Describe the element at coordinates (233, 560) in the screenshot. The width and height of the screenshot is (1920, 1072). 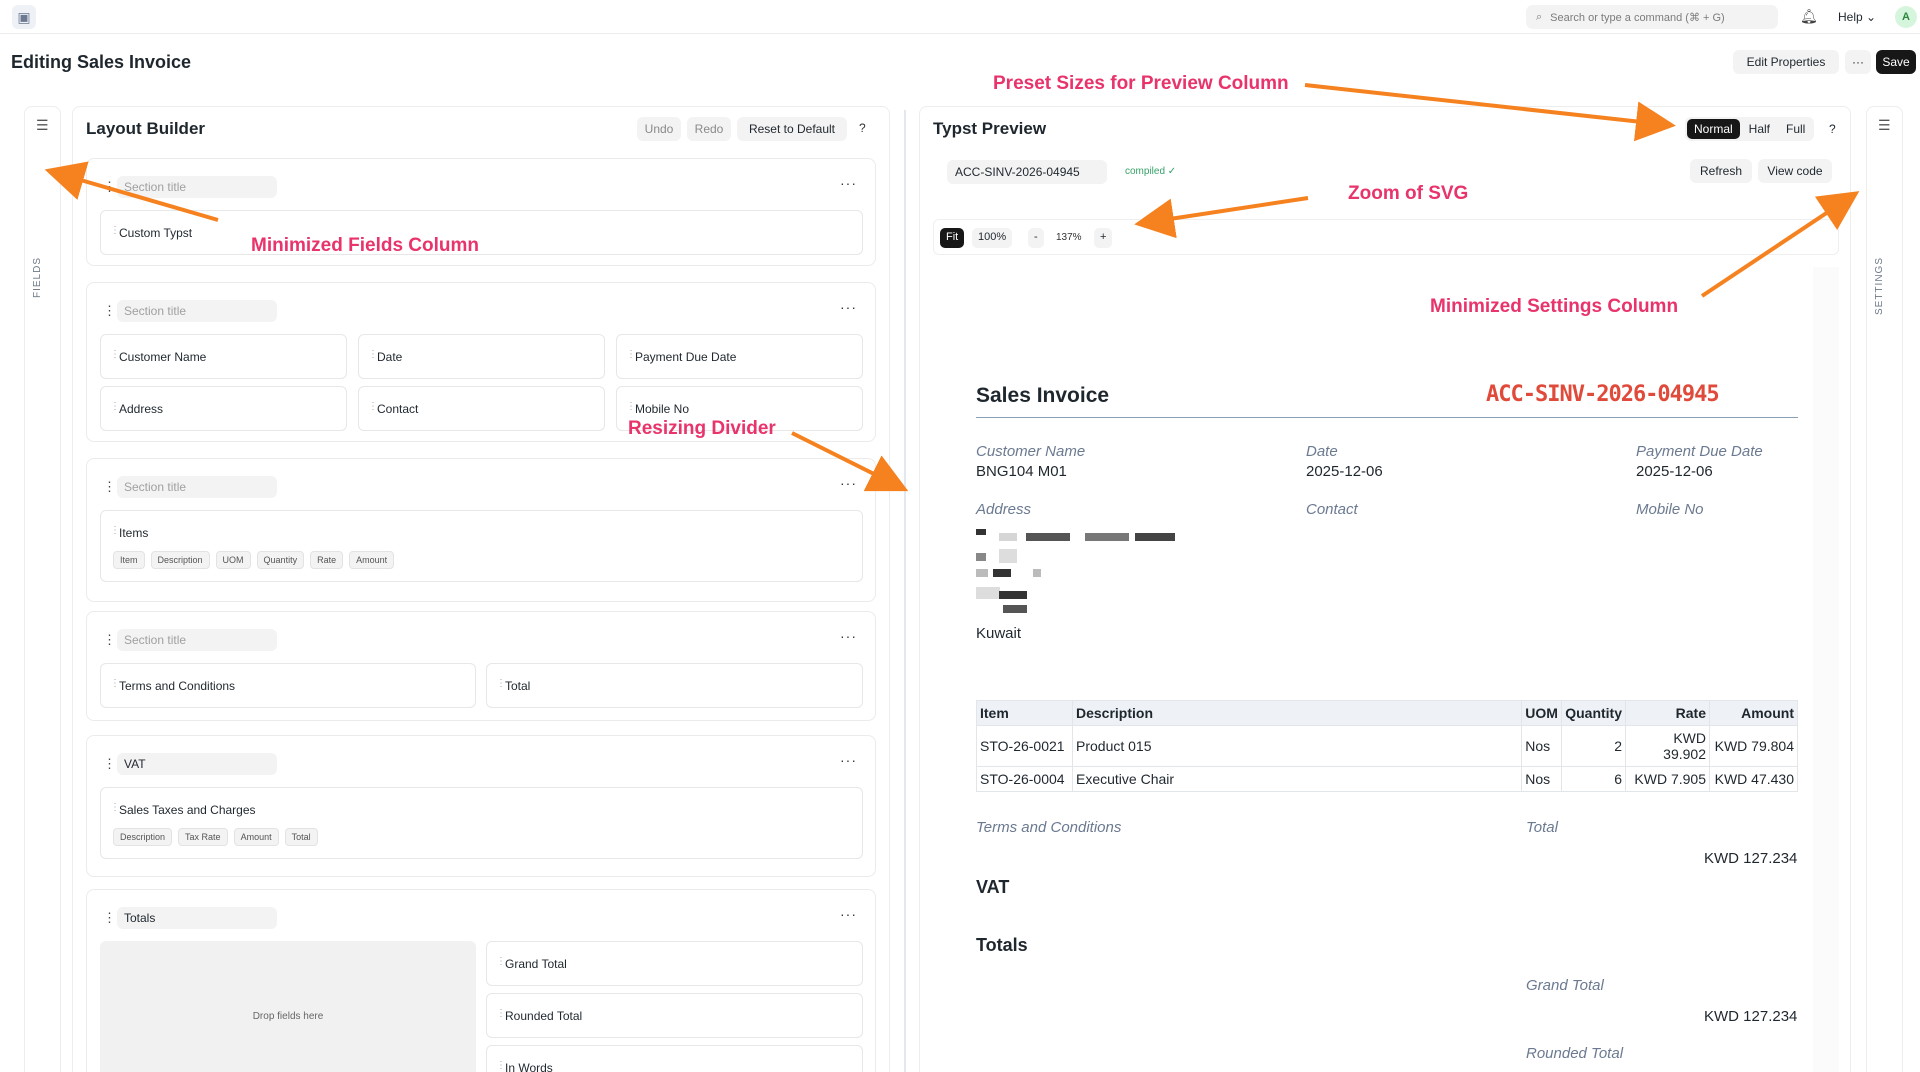
I see `column-chip: UOM` at that location.